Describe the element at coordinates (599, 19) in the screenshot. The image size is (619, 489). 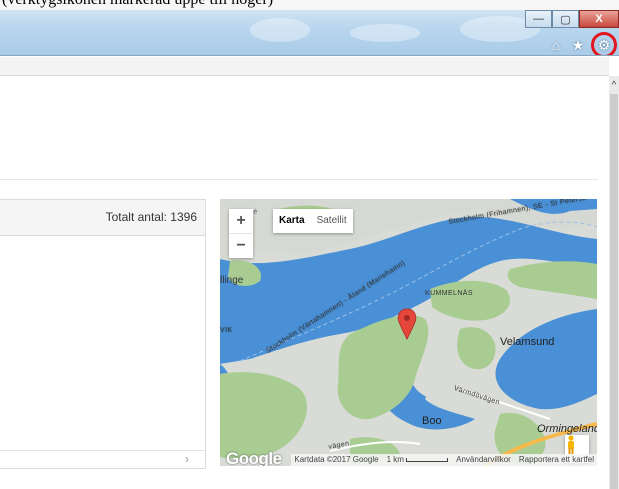
I see `close-button: X` at that location.